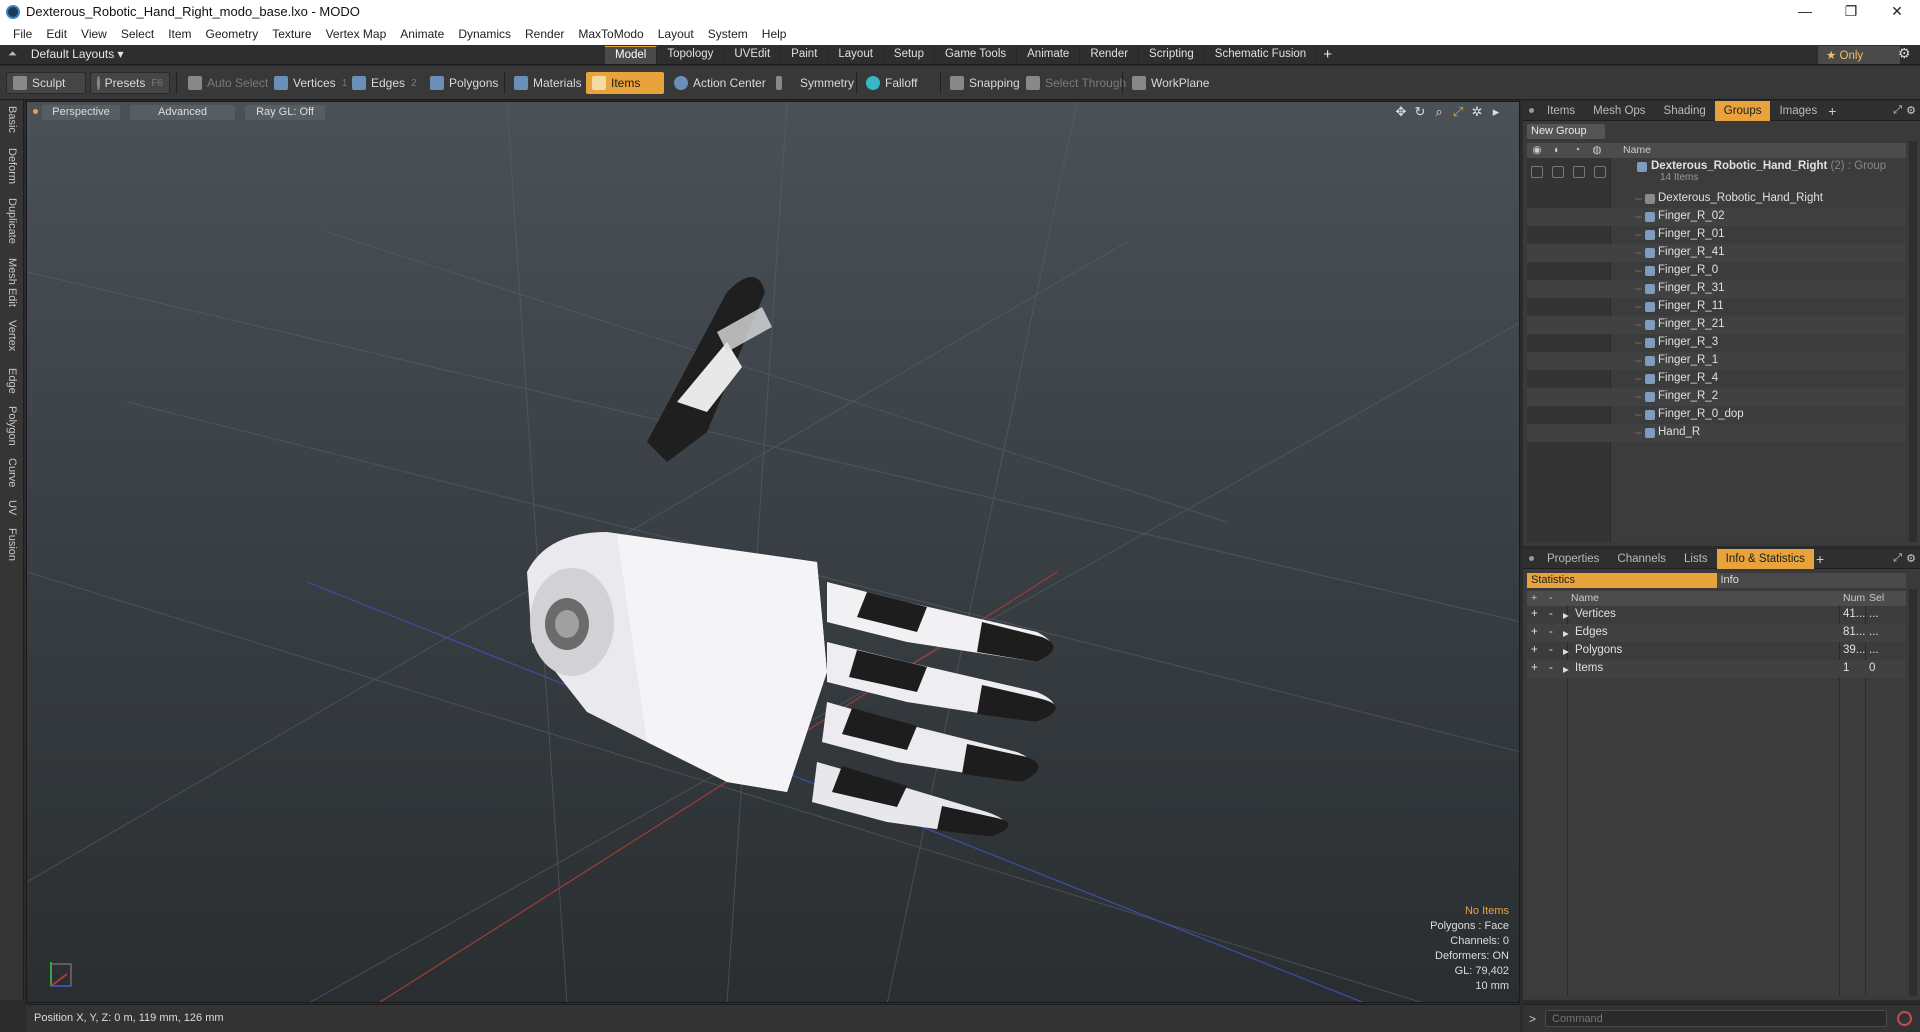 The height and width of the screenshot is (1032, 1920). I want to click on lock-toggle, so click(1579, 172).